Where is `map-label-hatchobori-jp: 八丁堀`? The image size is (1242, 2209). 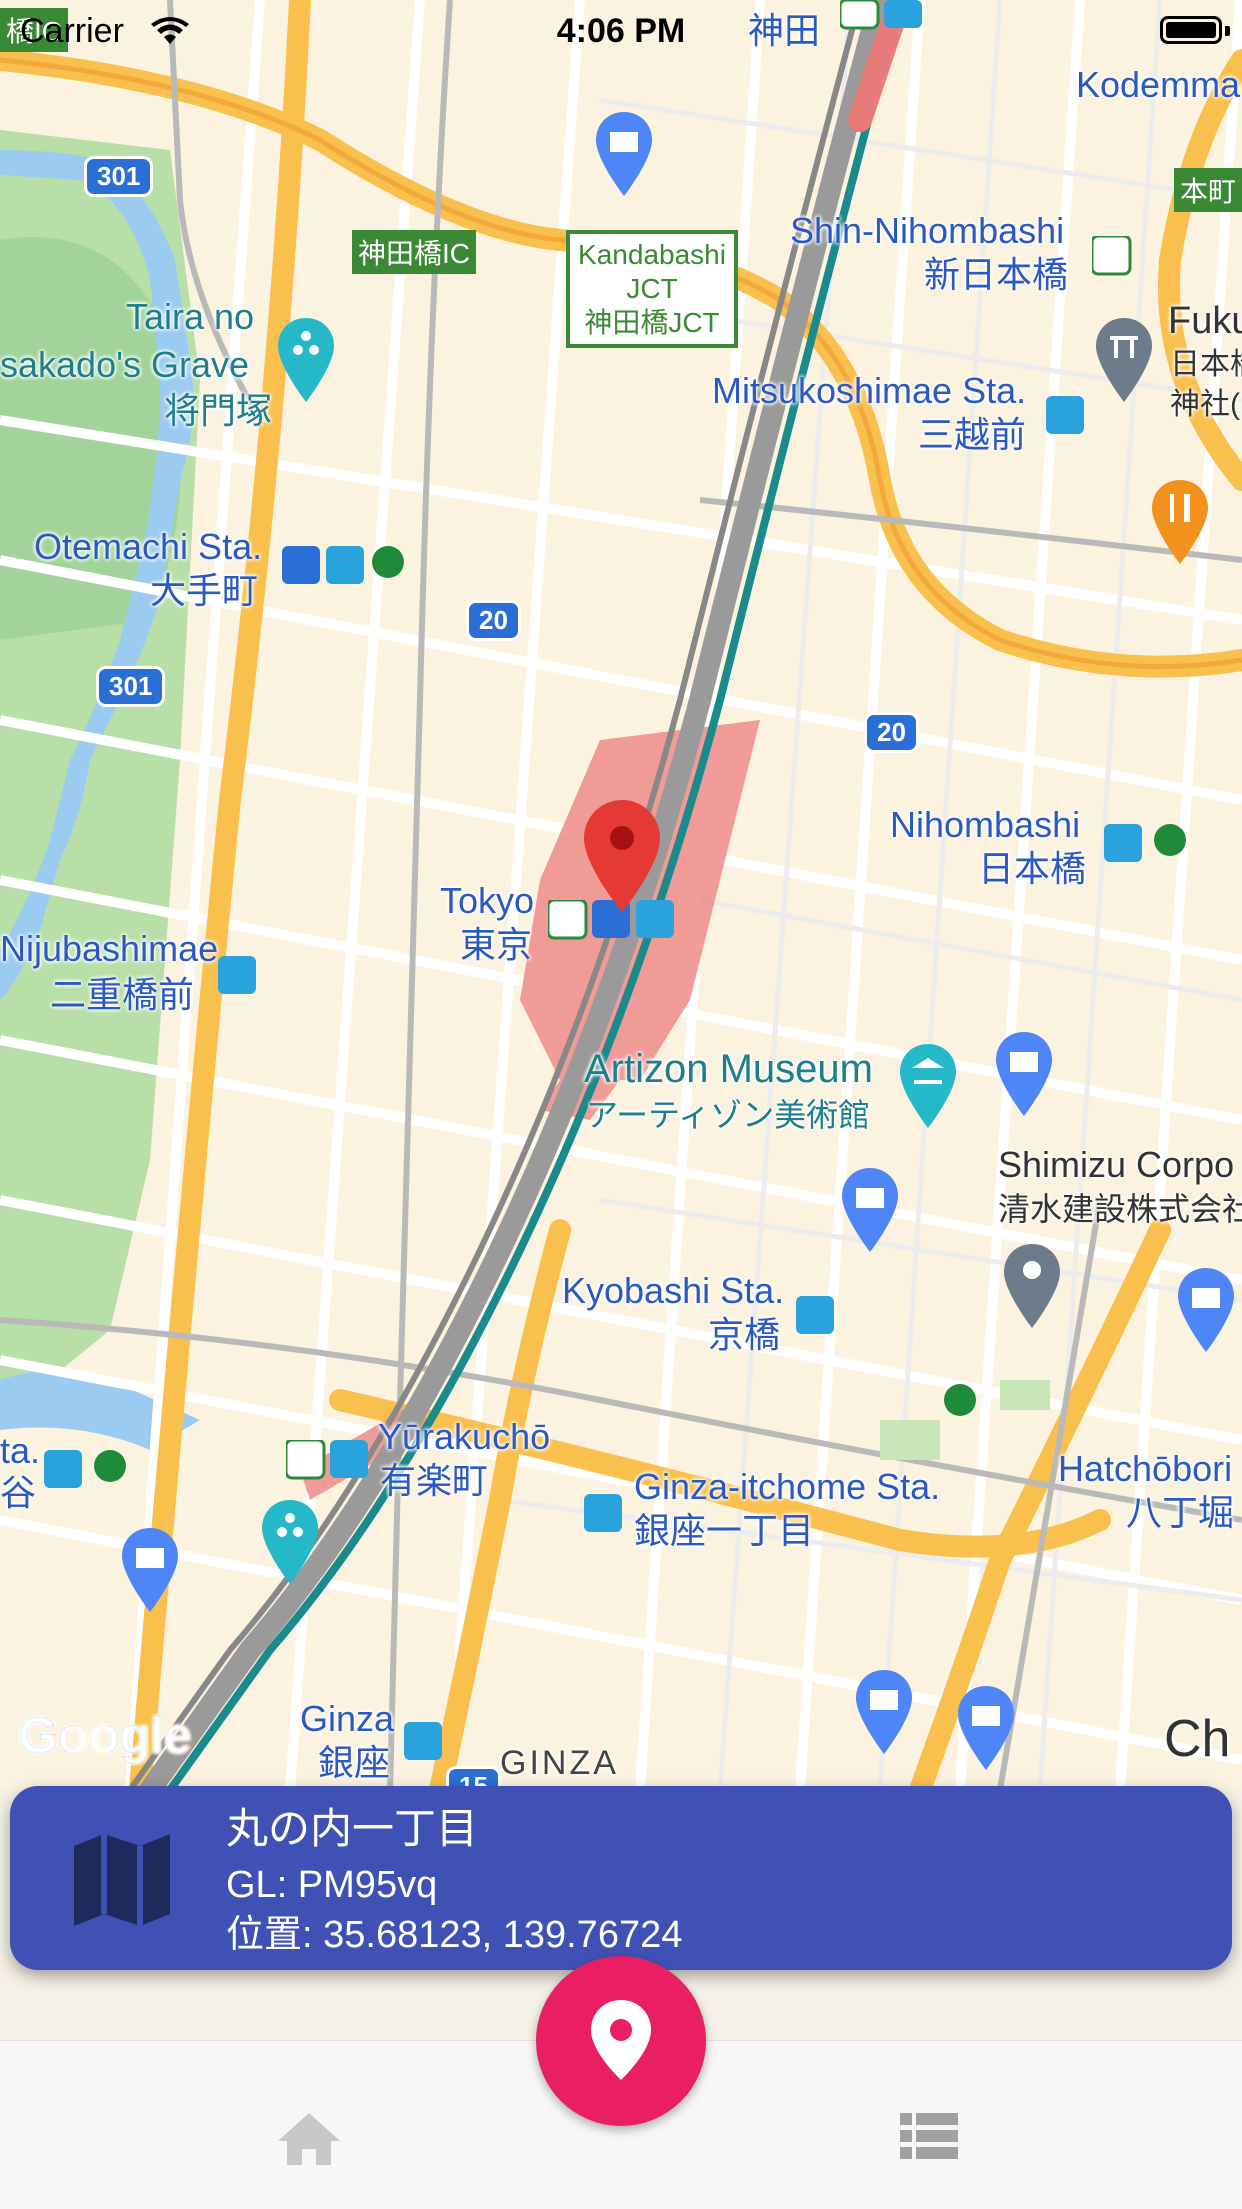 map-label-hatchobori-jp: 八丁堀 is located at coordinates (1180, 1512).